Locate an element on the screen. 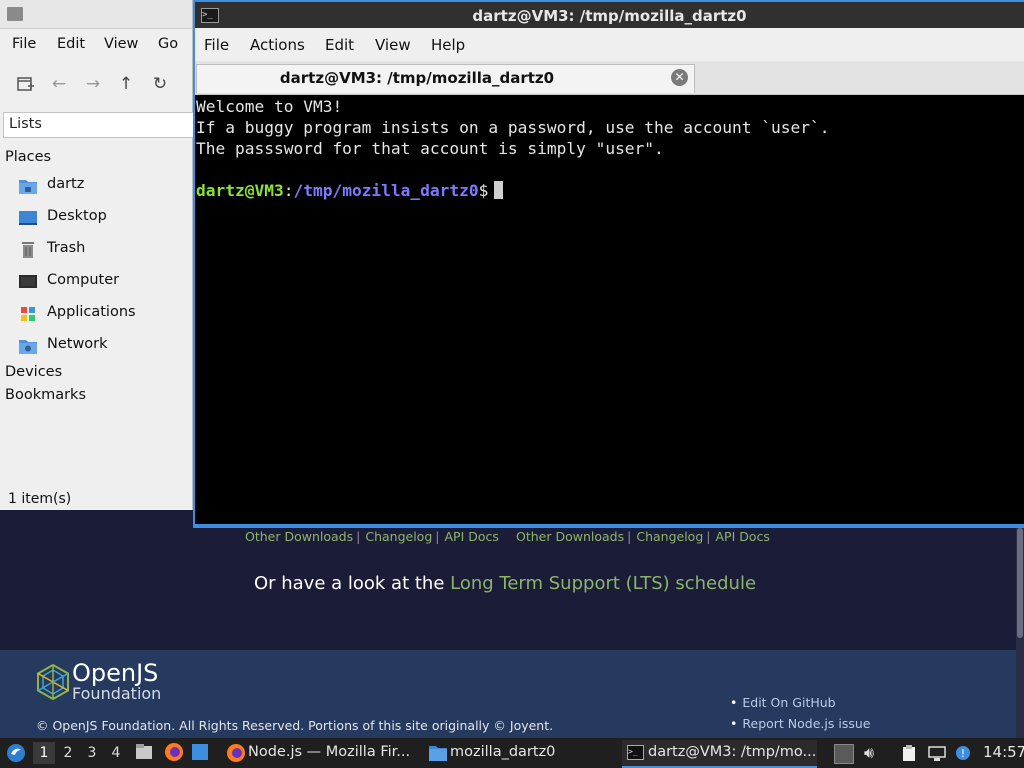 Image resolution: width=1024 pixels, height=768 pixels. edit-on-github-link: Edit On GitHub is located at coordinates (782, 702).